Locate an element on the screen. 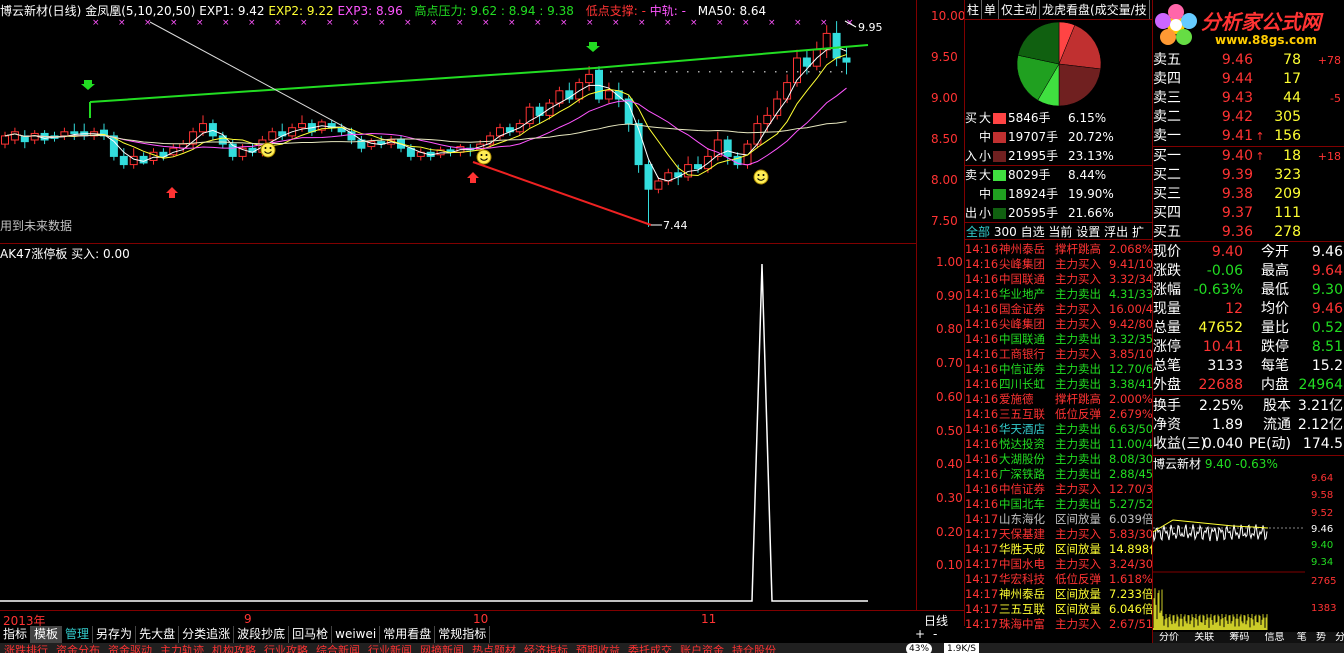  trade-stock-name: 中国北车 is located at coordinates (1027, 504).